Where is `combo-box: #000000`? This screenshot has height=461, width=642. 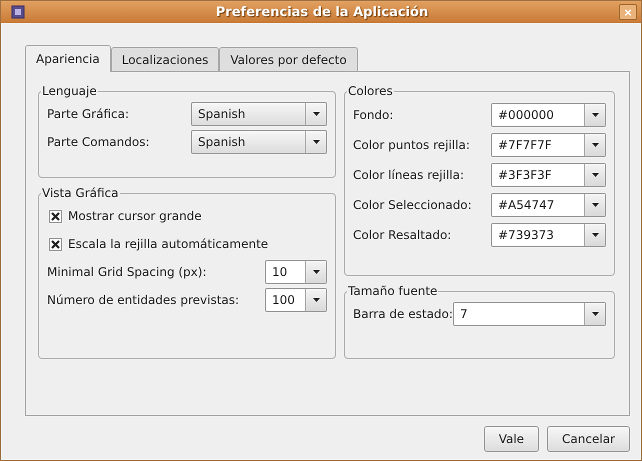
combo-box: #000000 is located at coordinates (548, 115).